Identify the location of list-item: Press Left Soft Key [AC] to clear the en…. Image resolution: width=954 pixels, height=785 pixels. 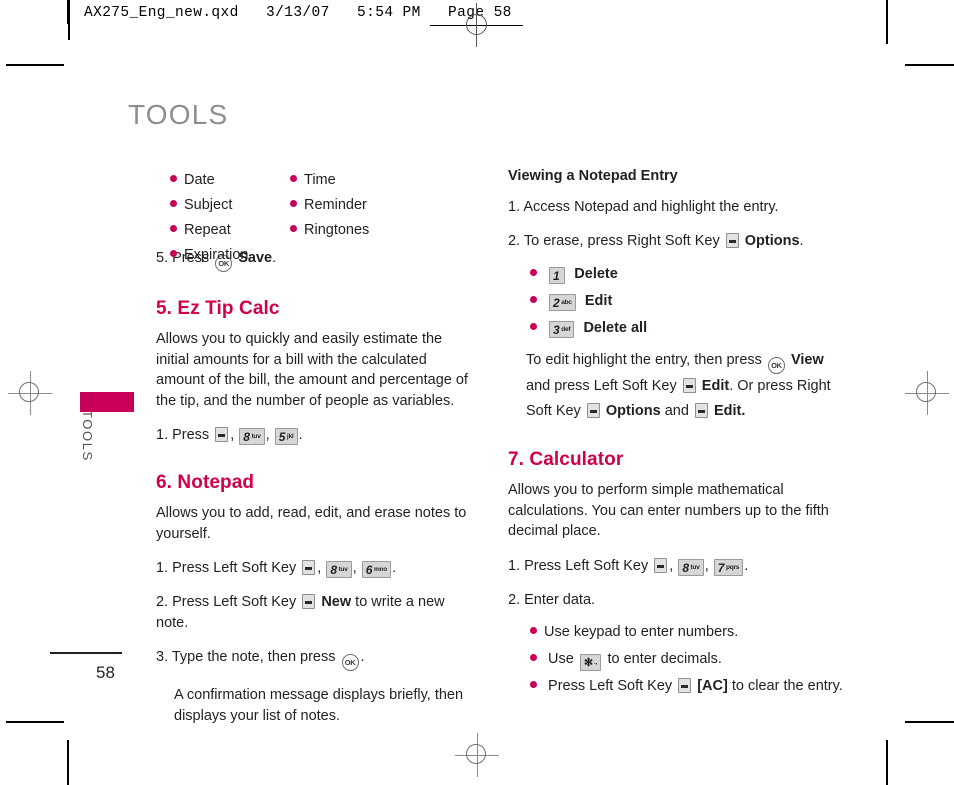
(689, 686).